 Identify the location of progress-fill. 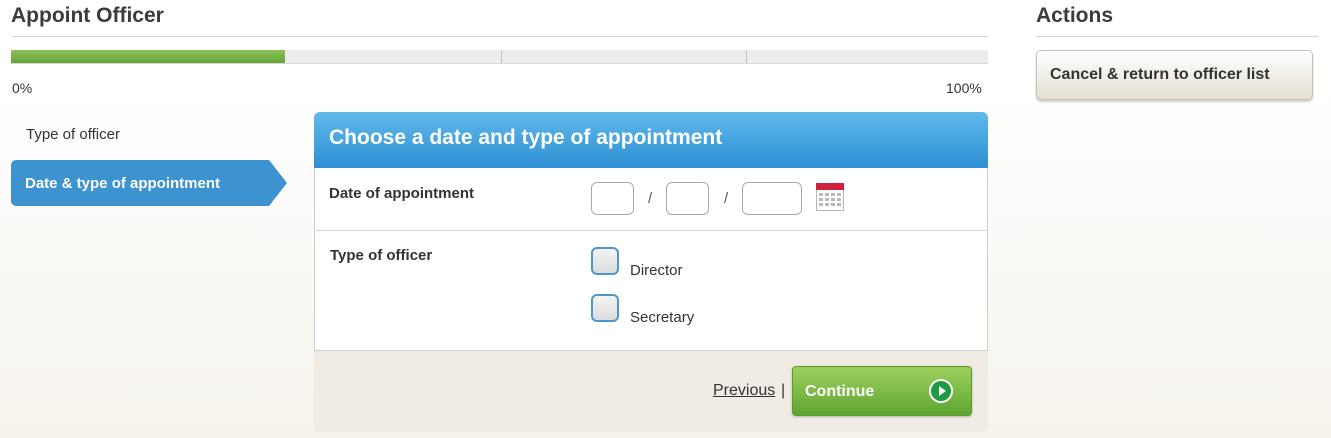
(148, 56).